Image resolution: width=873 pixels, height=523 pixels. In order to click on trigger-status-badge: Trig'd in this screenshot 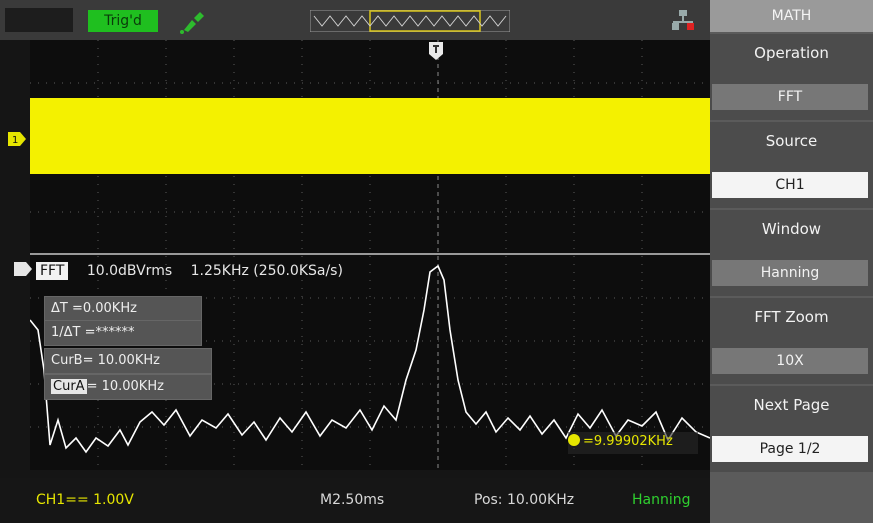, I will do `click(123, 21)`.